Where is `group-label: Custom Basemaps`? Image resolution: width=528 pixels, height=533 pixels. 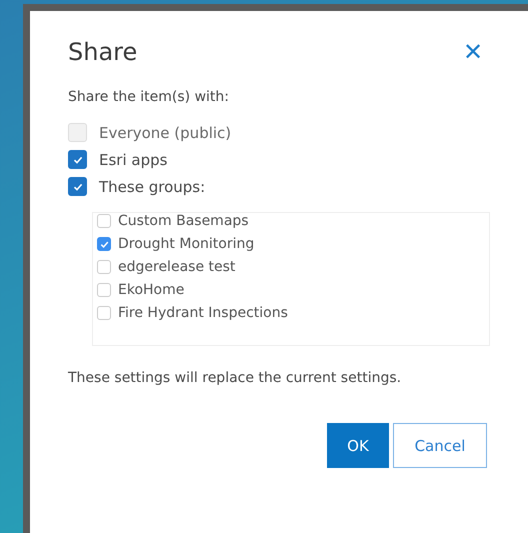
group-label: Custom Basemaps is located at coordinates (183, 221).